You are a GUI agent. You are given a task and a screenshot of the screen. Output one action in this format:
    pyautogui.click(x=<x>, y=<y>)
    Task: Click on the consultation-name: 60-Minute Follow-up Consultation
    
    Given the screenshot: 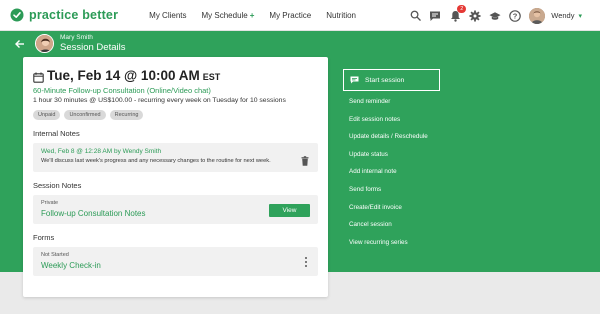 What is the action you would take?
    pyautogui.click(x=89, y=90)
    